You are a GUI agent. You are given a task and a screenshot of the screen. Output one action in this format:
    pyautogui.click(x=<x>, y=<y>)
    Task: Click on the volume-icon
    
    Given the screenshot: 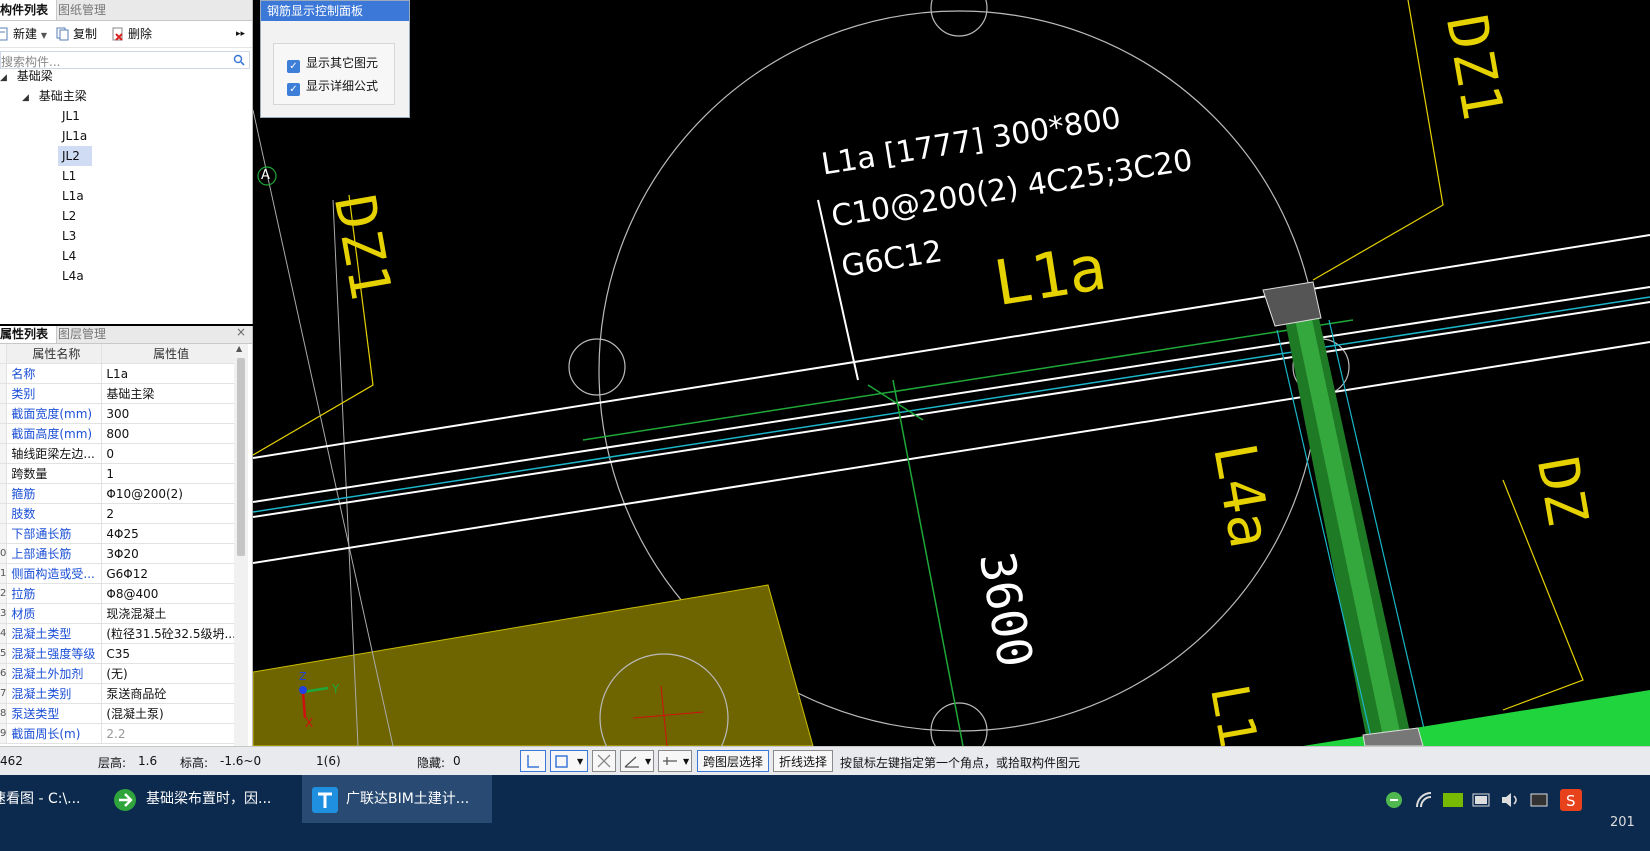 What is the action you would take?
    pyautogui.click(x=1510, y=800)
    